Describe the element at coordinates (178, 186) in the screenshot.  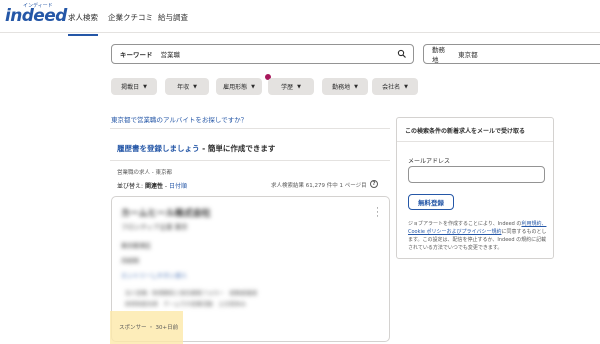
I see `sort-by-date-link: 日付順` at that location.